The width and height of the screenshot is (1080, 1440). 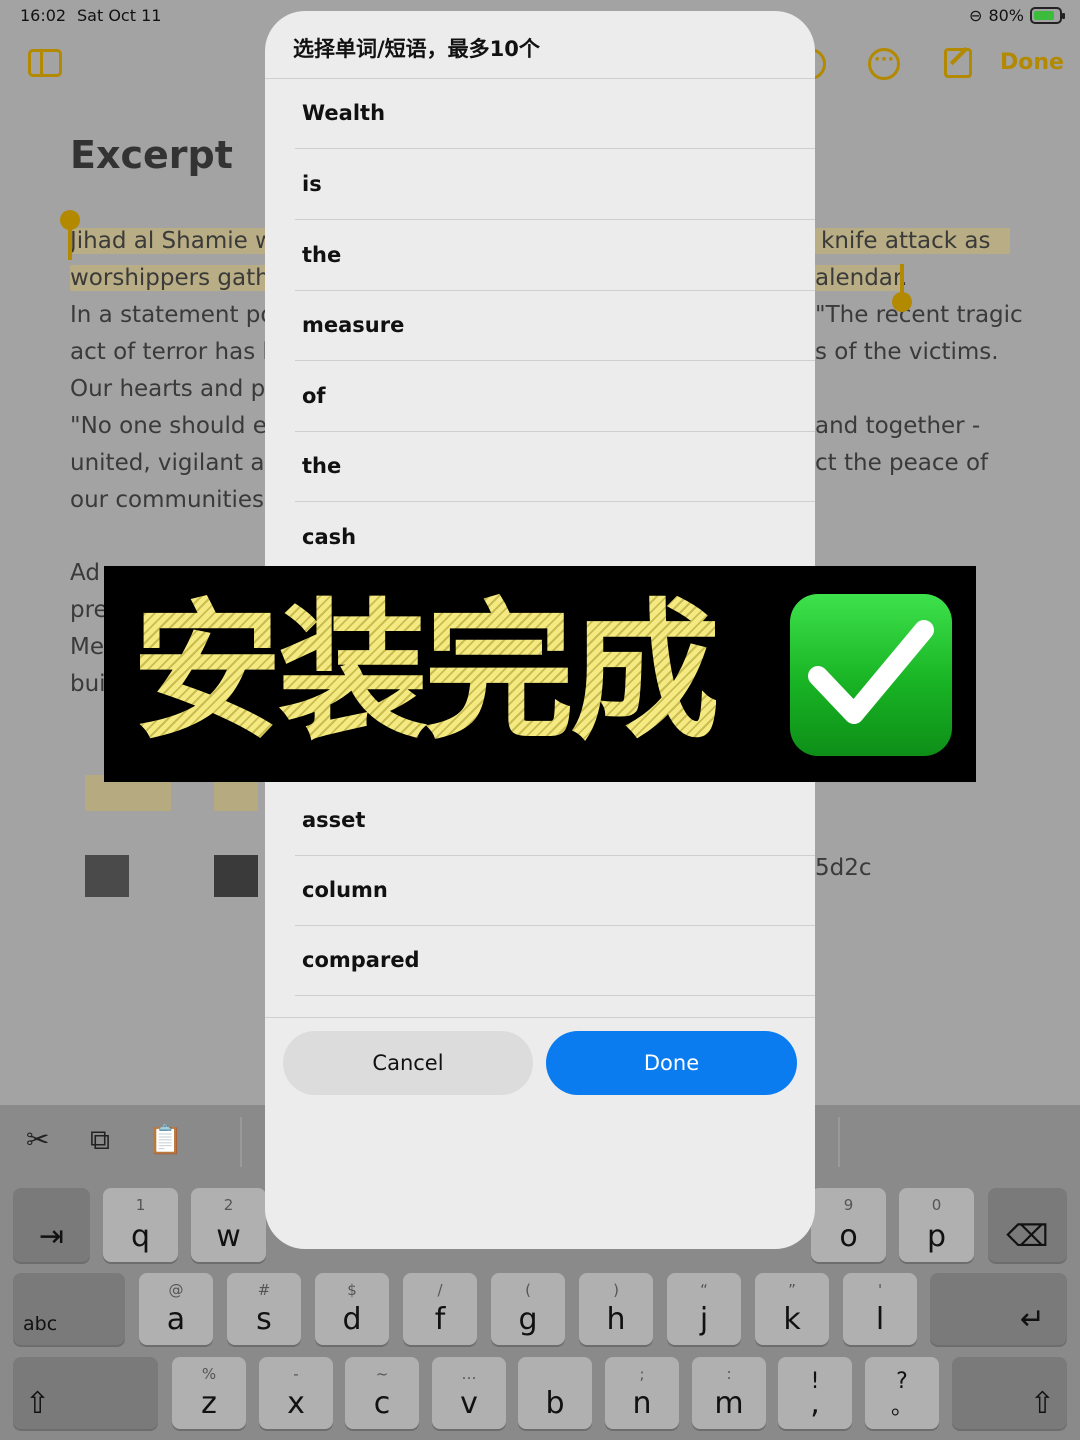 What do you see at coordinates (45, 63) in the screenshot?
I see `sidebar-toggle-icon` at bounding box center [45, 63].